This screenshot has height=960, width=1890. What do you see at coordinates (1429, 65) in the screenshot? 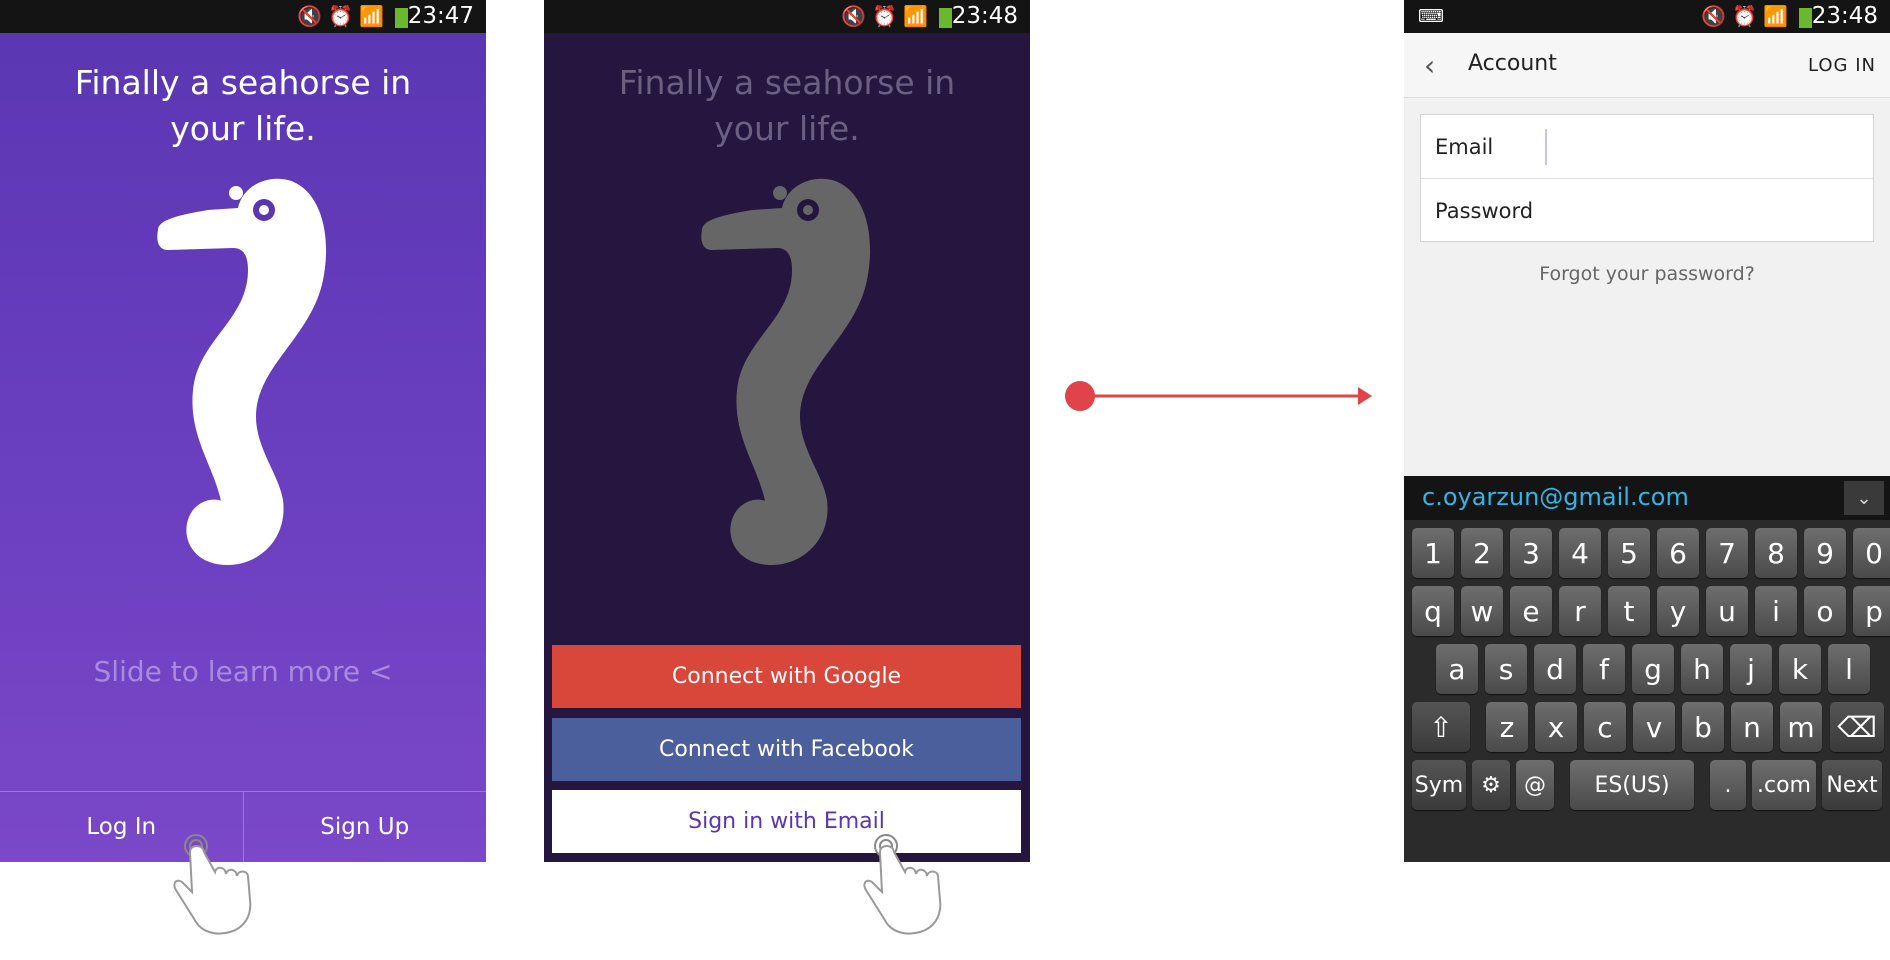
I see `back-arrow-icon: ‹` at bounding box center [1429, 65].